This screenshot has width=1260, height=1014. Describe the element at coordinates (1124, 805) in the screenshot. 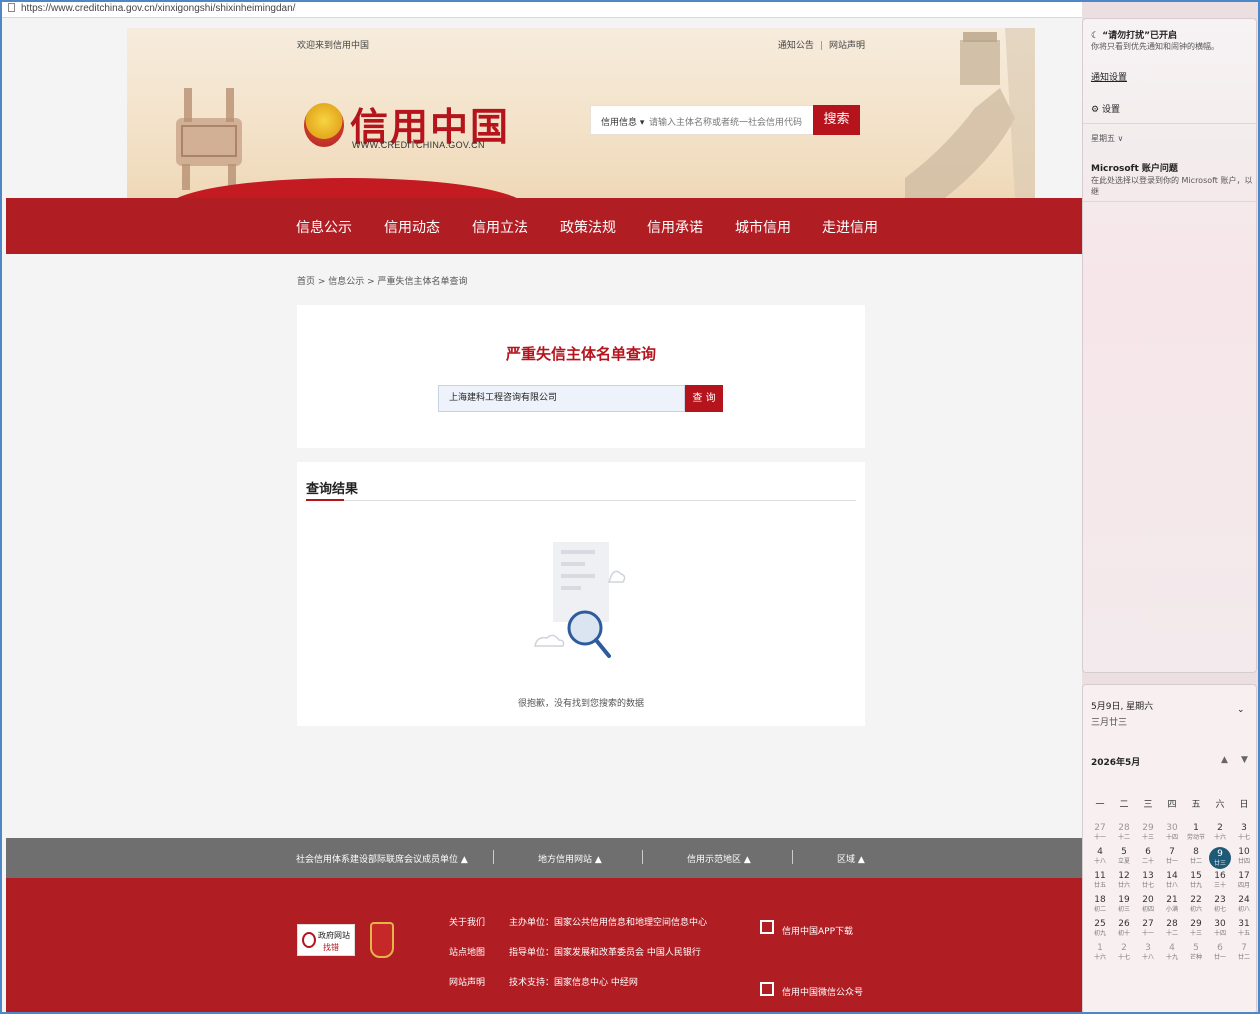

I see `calendar-weekday: 二` at that location.